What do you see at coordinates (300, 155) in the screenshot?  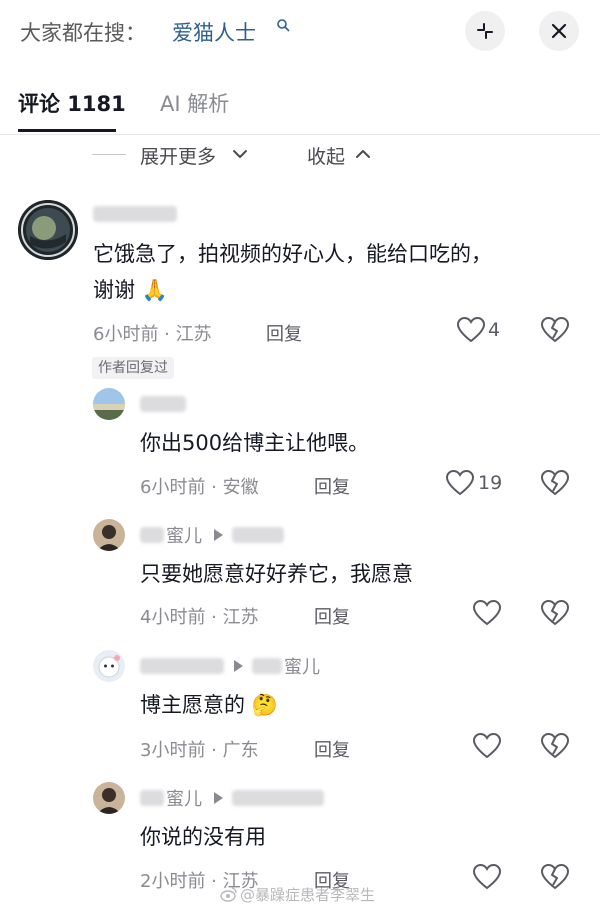 I see `thread-controls: 展开更多 收起` at bounding box center [300, 155].